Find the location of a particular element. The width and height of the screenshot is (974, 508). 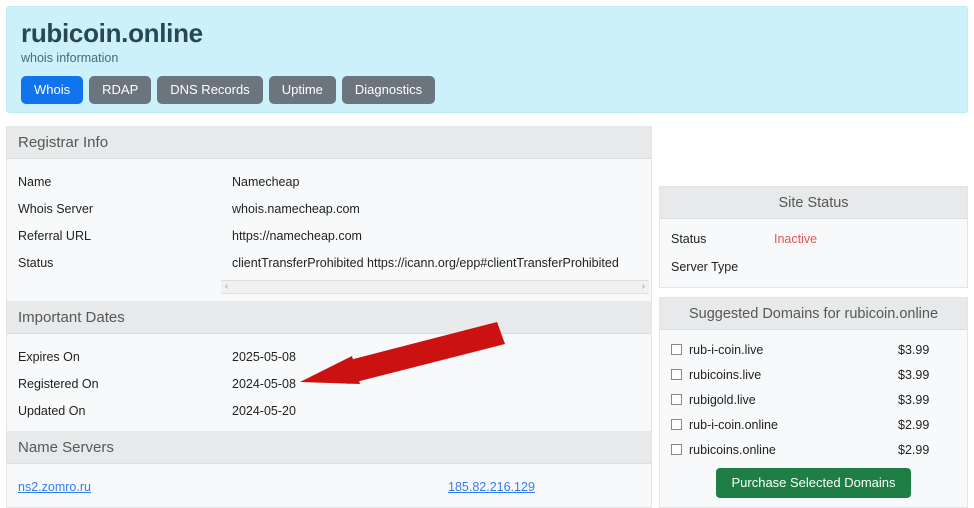

referral-url-label: Referral URL is located at coordinates (54, 235).